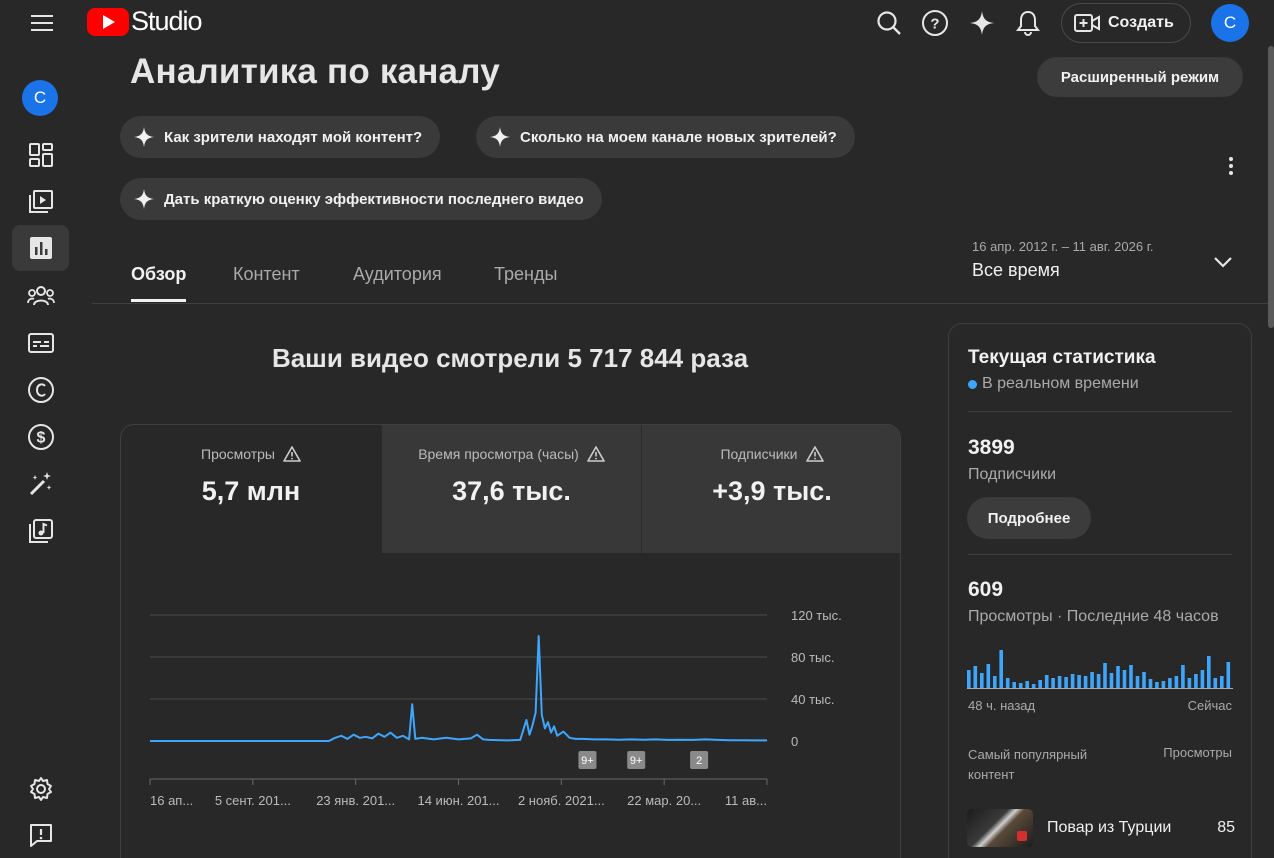 The height and width of the screenshot is (858, 1274). What do you see at coordinates (1223, 264) in the screenshot?
I see `chevron-down-icon` at bounding box center [1223, 264].